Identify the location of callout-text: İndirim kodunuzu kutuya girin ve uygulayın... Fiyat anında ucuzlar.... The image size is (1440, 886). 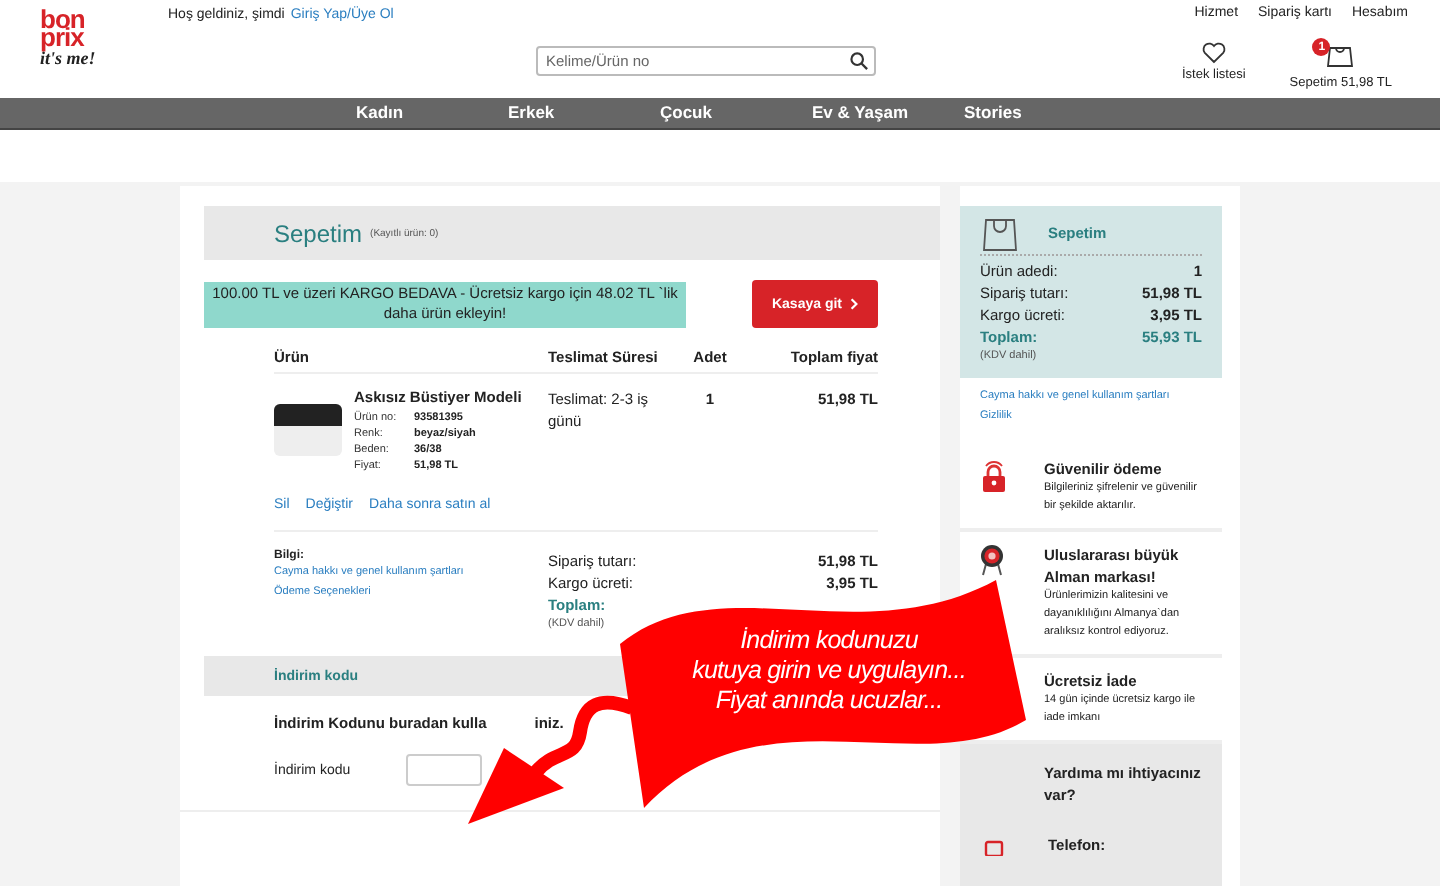
(829, 671).